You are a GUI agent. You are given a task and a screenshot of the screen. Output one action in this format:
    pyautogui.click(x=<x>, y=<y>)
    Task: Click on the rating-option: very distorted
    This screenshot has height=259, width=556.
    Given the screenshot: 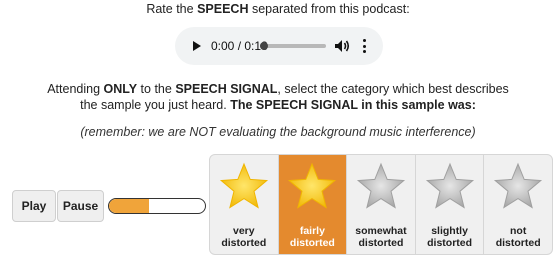 What is the action you would take?
    pyautogui.click(x=244, y=204)
    